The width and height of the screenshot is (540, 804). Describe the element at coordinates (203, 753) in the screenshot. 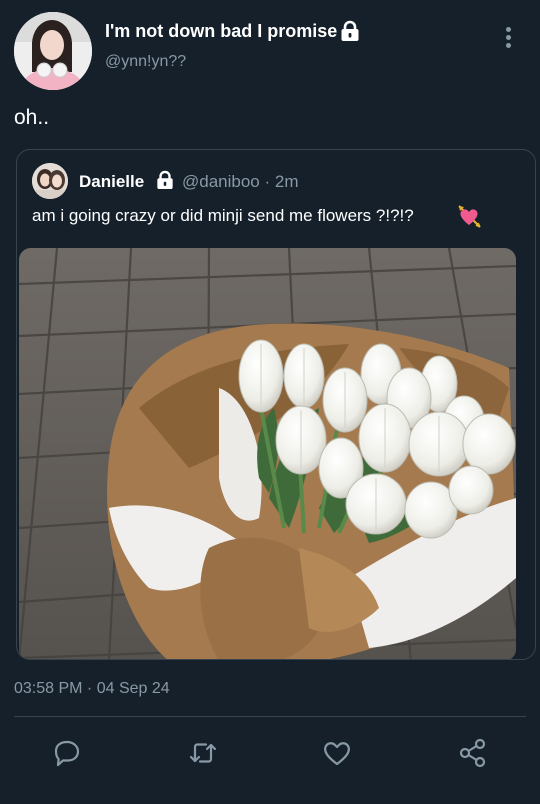

I see `retweet-icon` at that location.